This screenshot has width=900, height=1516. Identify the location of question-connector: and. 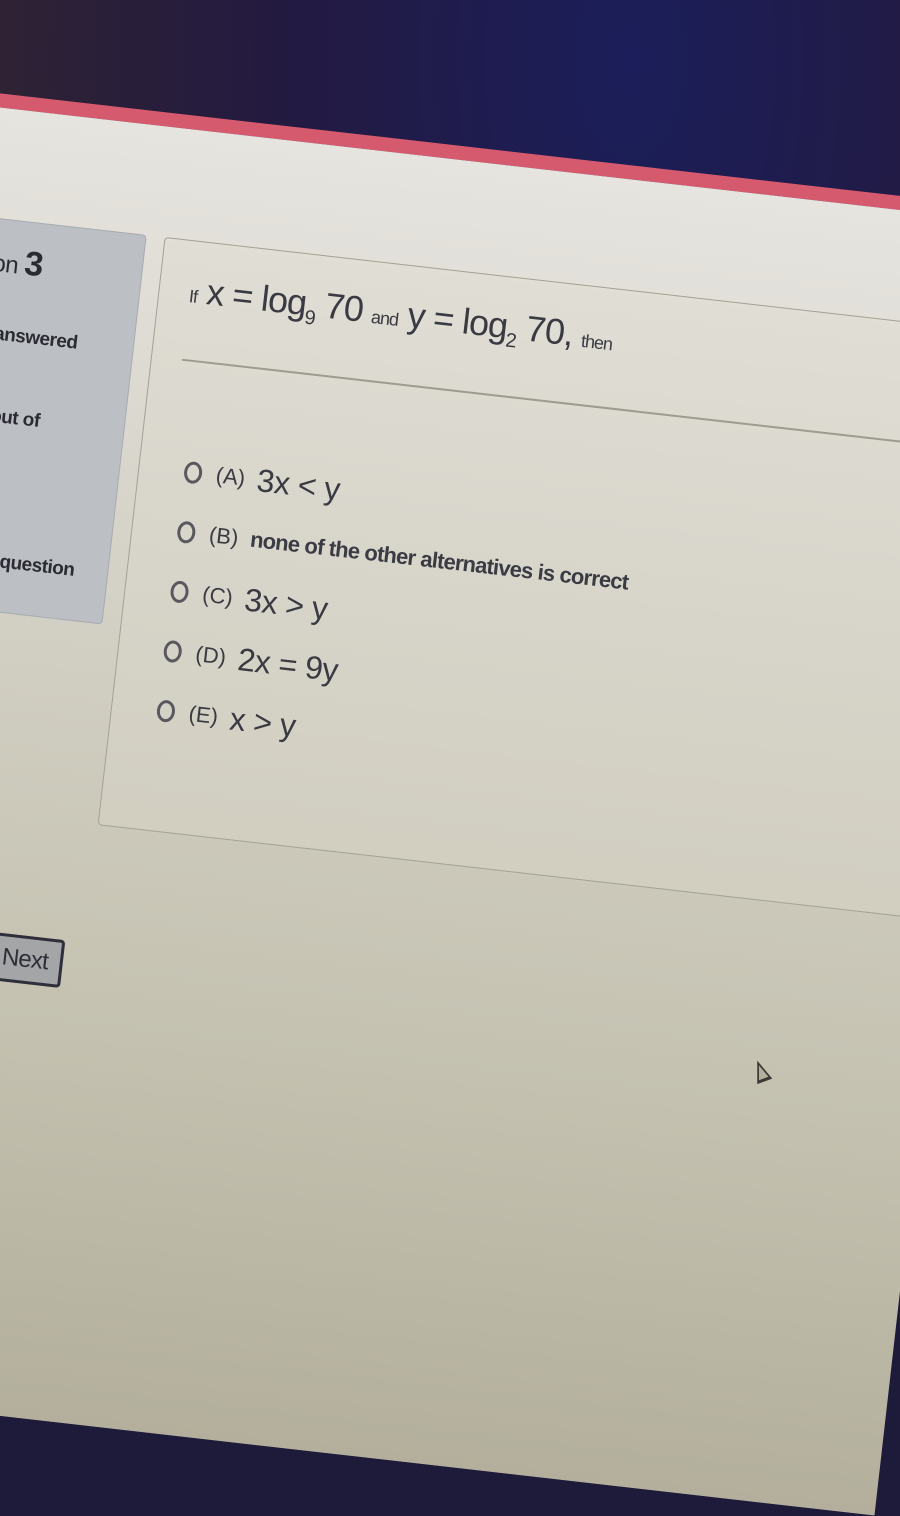
(385, 318).